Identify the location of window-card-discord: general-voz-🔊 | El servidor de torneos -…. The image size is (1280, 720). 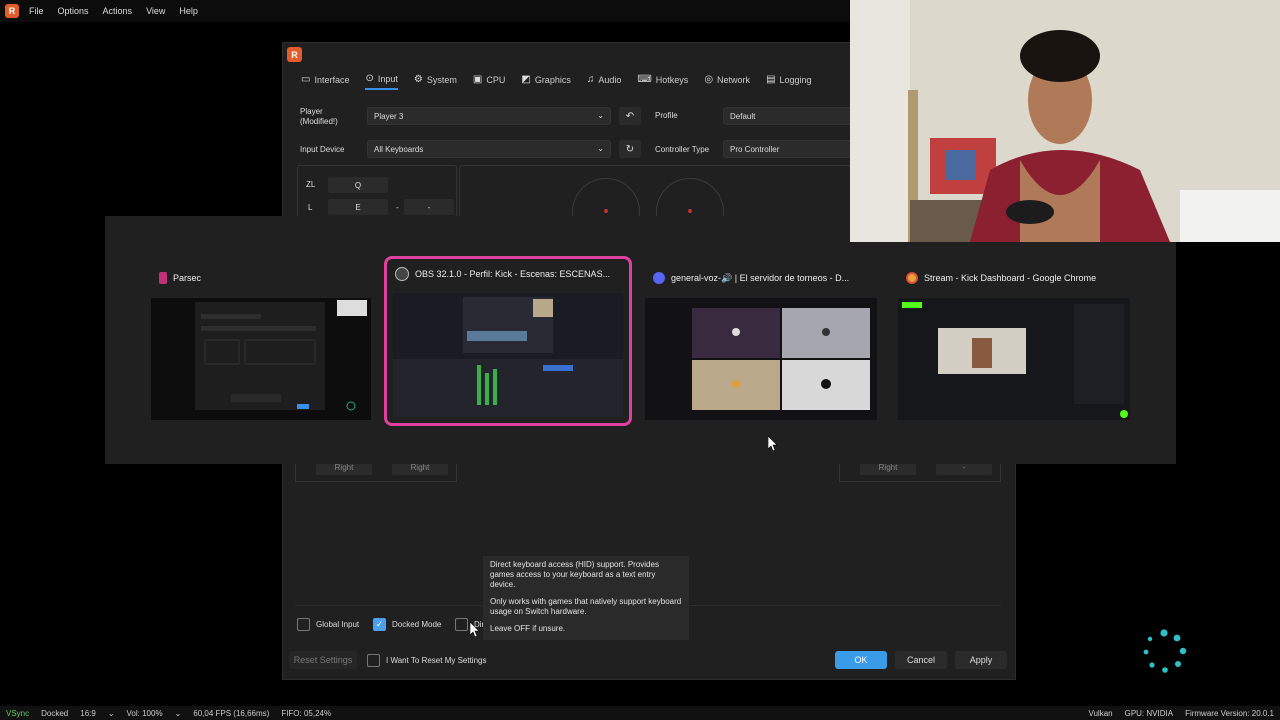
(761, 342).